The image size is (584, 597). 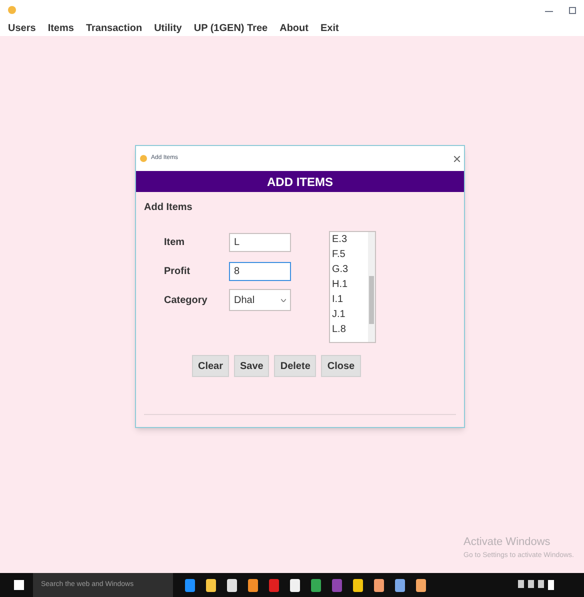 I want to click on list-item: J.1, so click(x=350, y=314).